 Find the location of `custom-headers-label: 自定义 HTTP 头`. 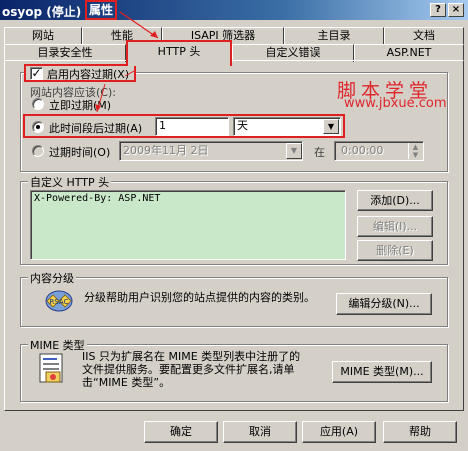

custom-headers-label: 自定义 HTTP 头 is located at coordinates (70, 182).